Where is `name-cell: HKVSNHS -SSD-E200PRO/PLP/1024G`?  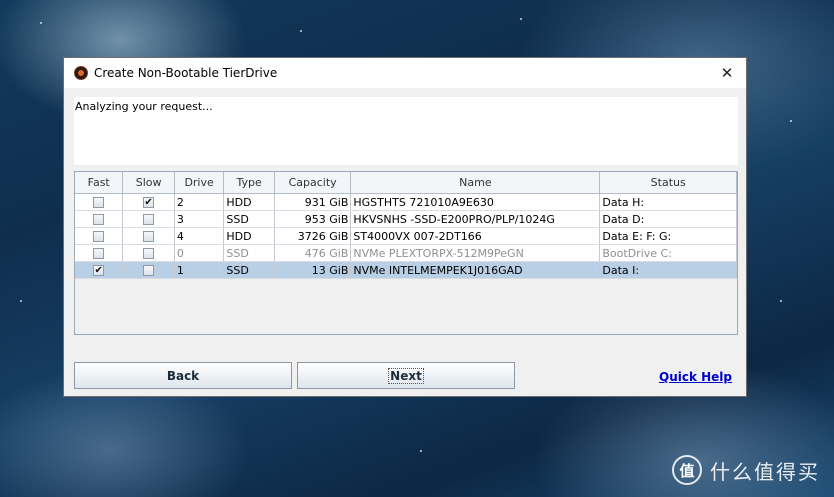 name-cell: HKVSNHS -SSD-E200PRO/PLP/1024G is located at coordinates (475, 219).